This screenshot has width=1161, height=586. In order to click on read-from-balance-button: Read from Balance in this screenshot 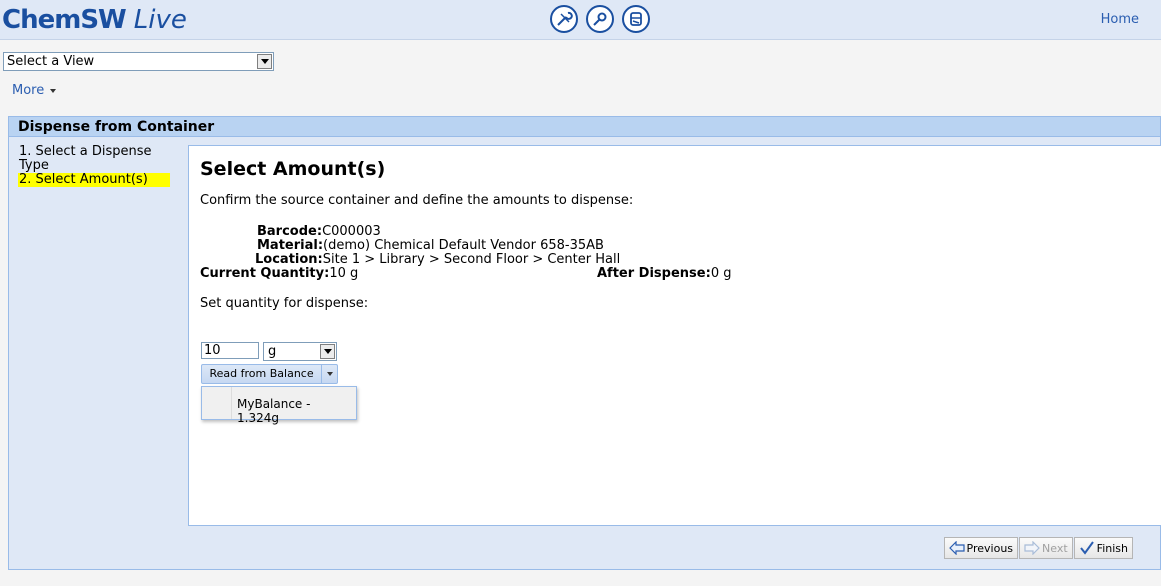, I will do `click(269, 374)`.